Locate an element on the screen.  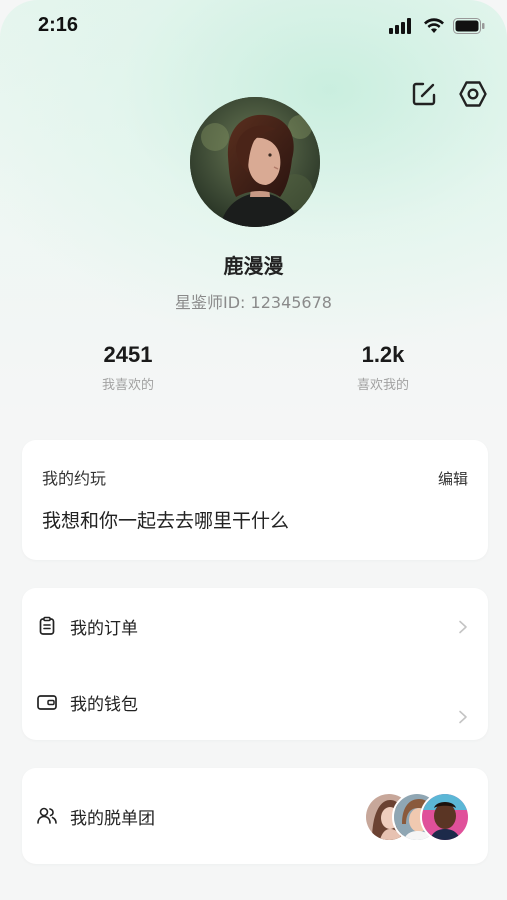
menu-item-label: 我的钱包 is located at coordinates (104, 705).